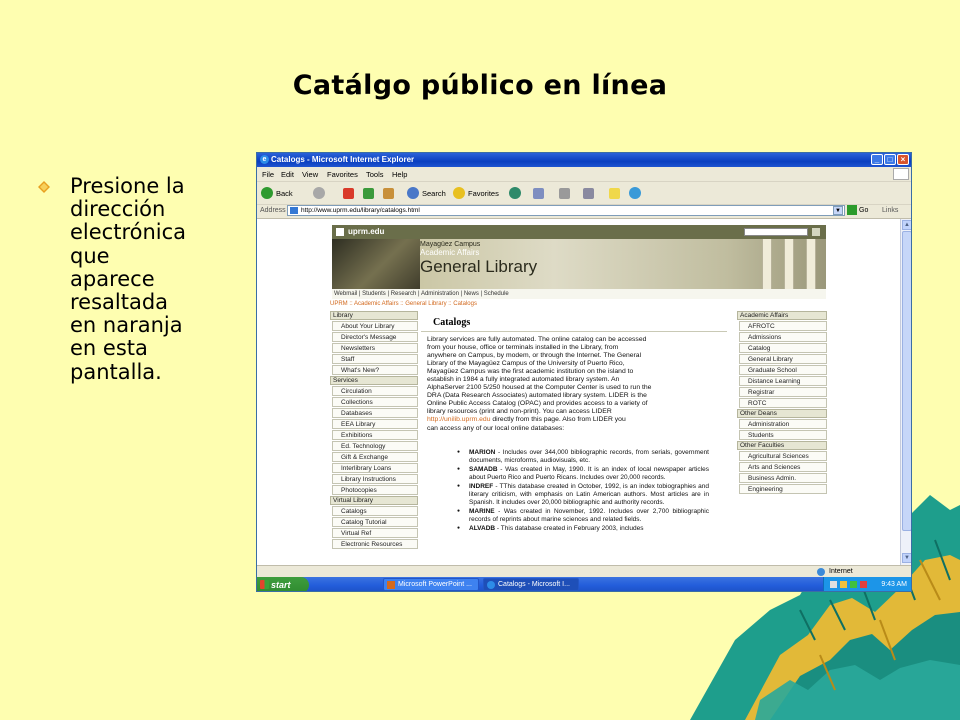 The image size is (960, 720). Describe the element at coordinates (482, 529) in the screenshot. I see `database-name: ALVADB` at that location.